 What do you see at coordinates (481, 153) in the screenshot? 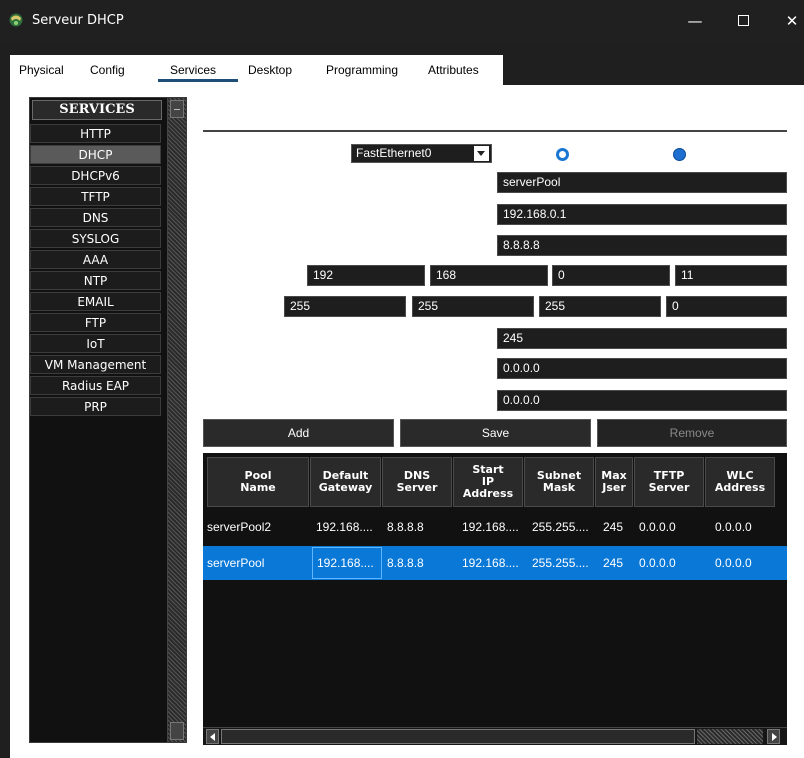
I see `chevron-down-icon` at bounding box center [481, 153].